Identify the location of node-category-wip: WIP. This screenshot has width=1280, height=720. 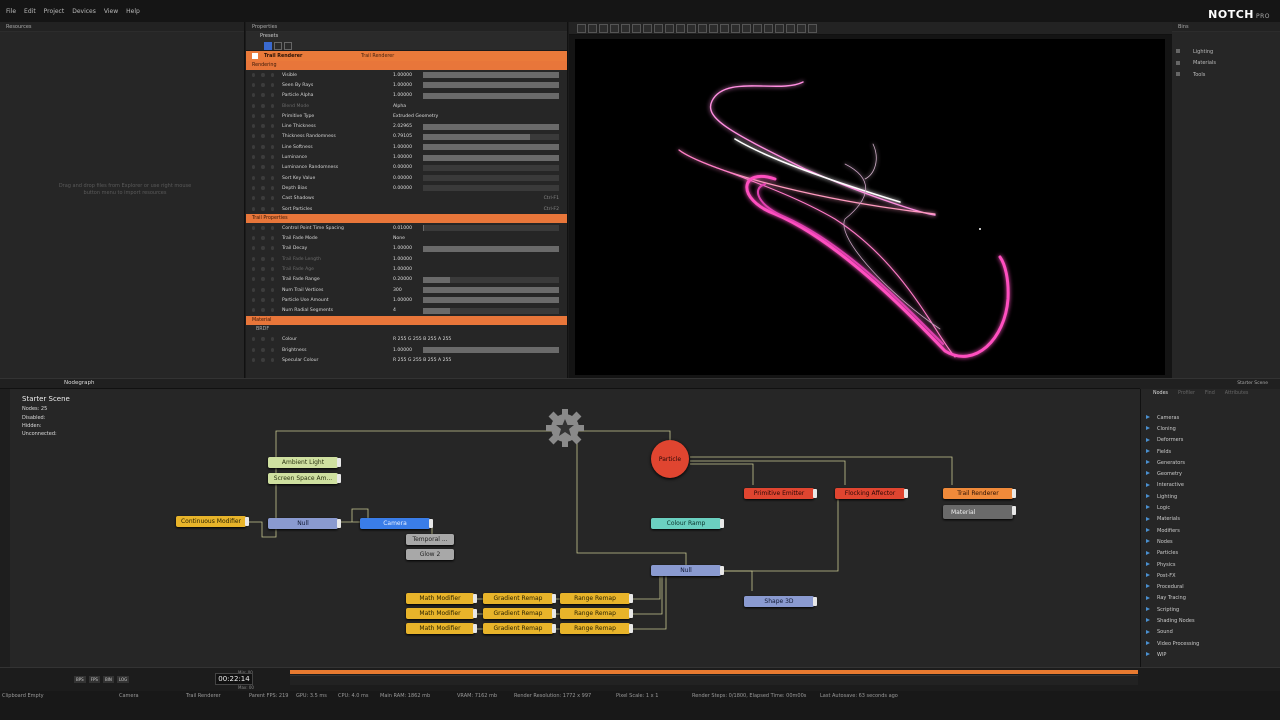
(1210, 654).